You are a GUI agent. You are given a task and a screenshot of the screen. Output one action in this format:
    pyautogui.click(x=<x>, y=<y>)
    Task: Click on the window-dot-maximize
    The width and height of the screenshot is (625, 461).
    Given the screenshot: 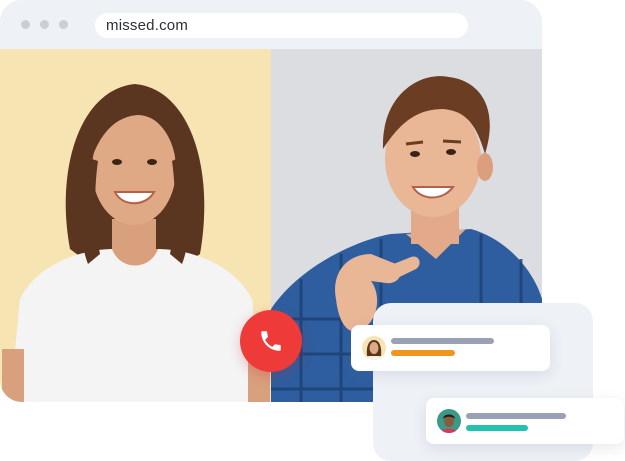 What is the action you would take?
    pyautogui.click(x=63, y=24)
    